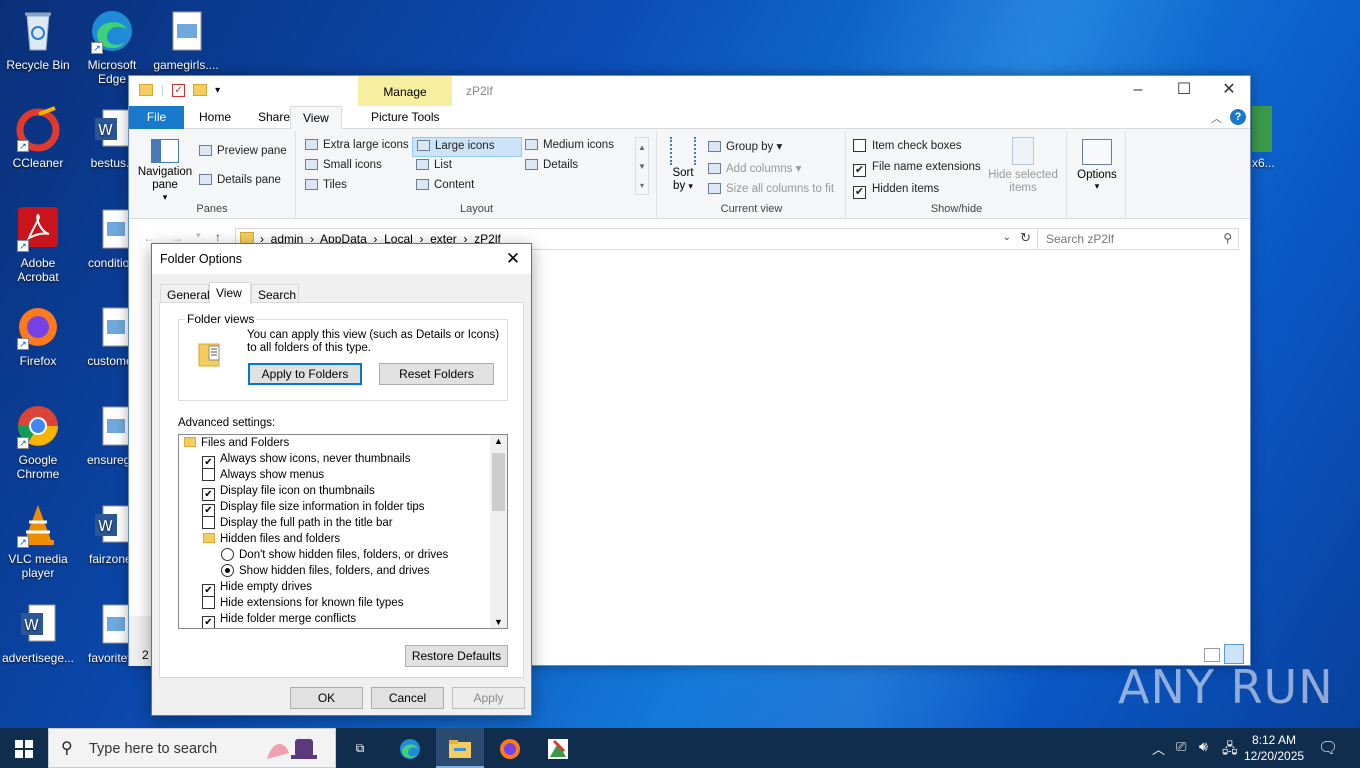  What do you see at coordinates (165, 197) in the screenshot?
I see `dropdown-icon: ▾` at bounding box center [165, 197].